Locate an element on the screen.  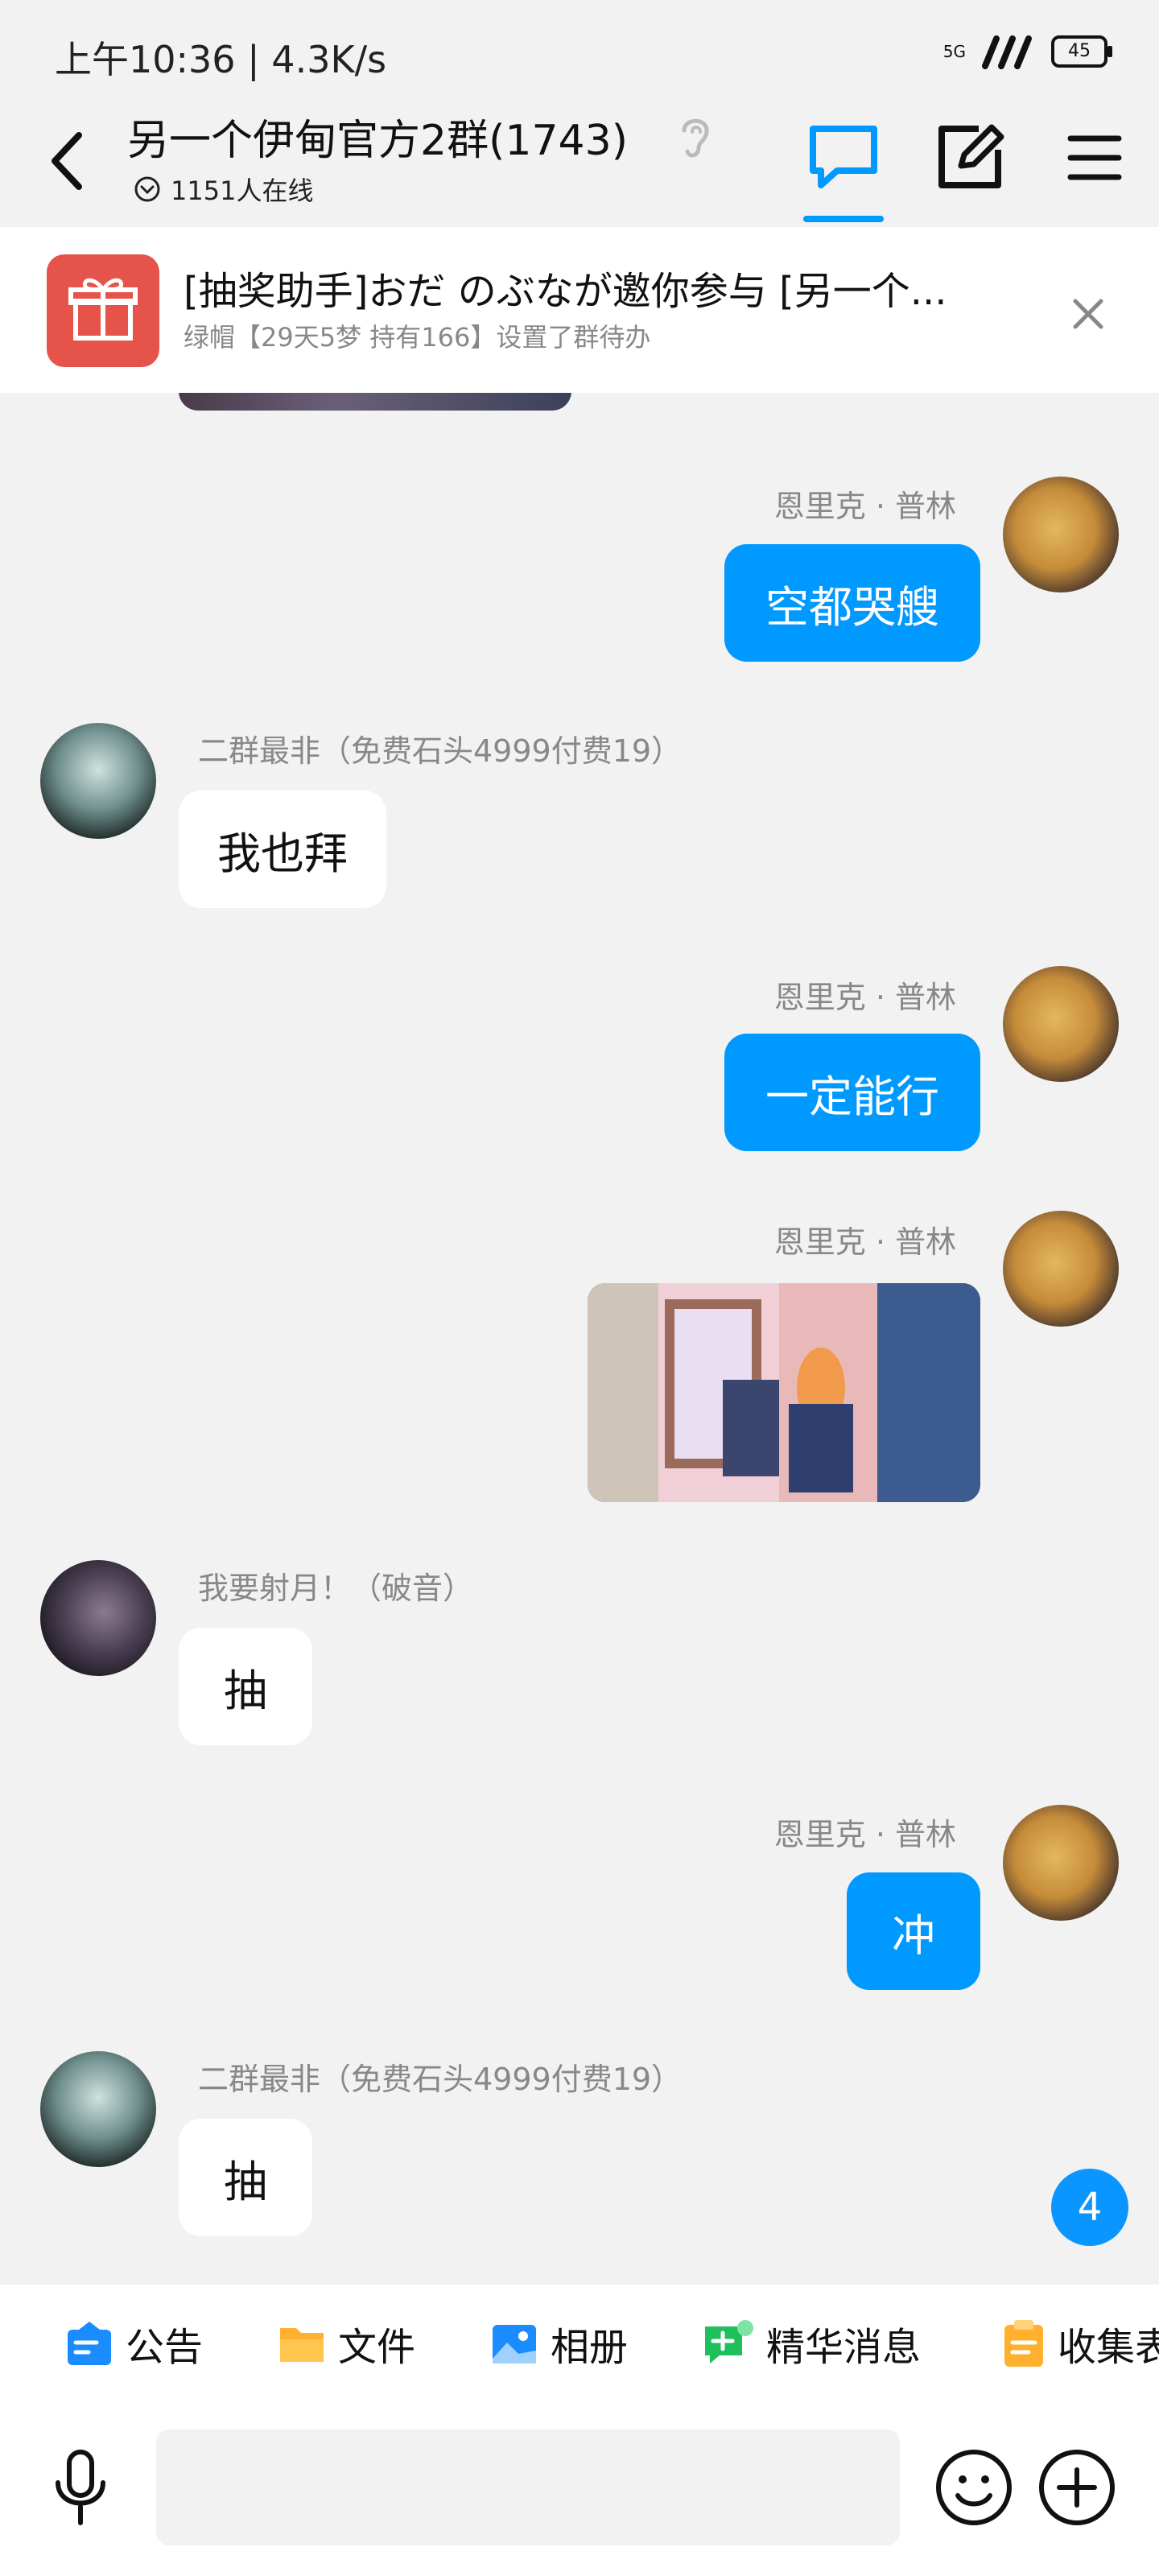
essence-icon is located at coordinates (729, 2341).